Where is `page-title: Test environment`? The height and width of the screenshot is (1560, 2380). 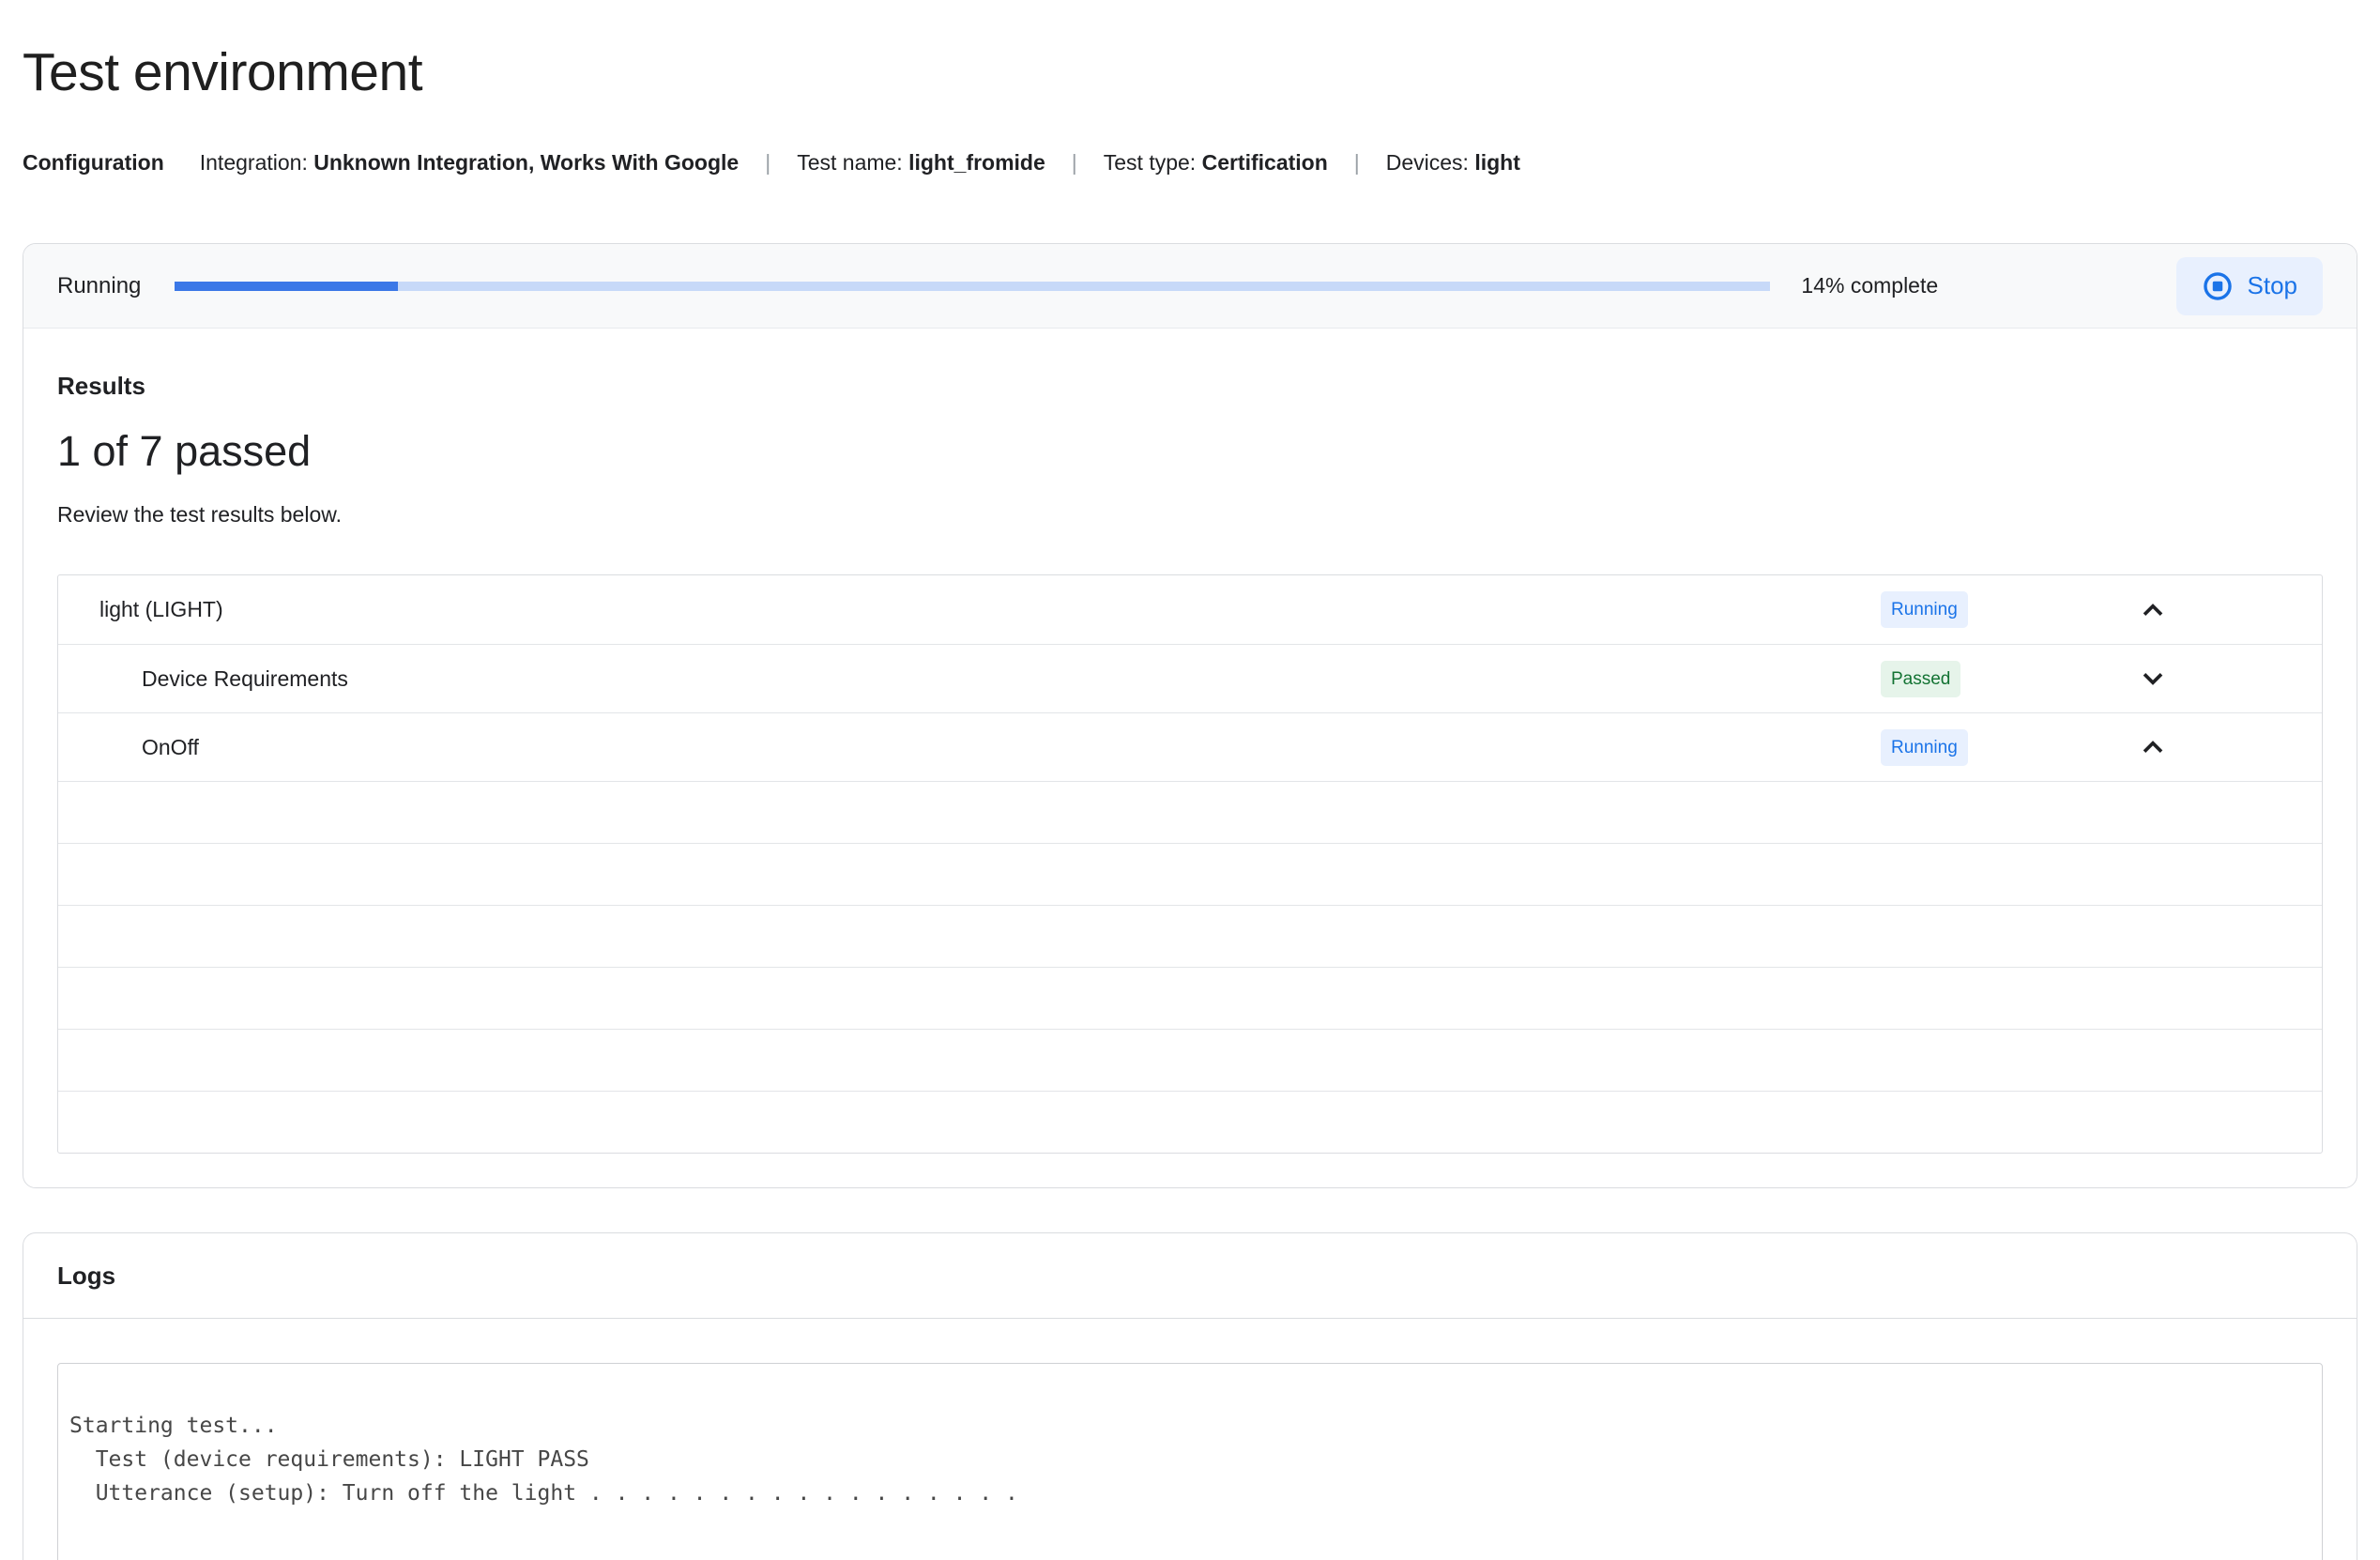 page-title: Test environment is located at coordinates (223, 72).